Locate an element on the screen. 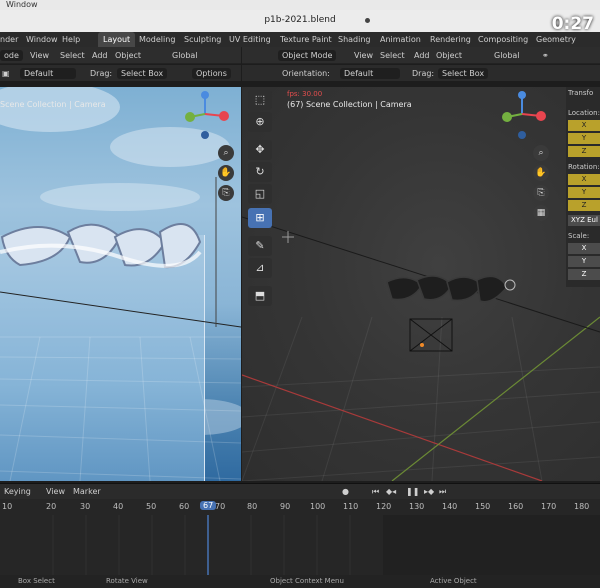 The height and width of the screenshot is (588, 600). right-menu-add: Add is located at coordinates (422, 55).